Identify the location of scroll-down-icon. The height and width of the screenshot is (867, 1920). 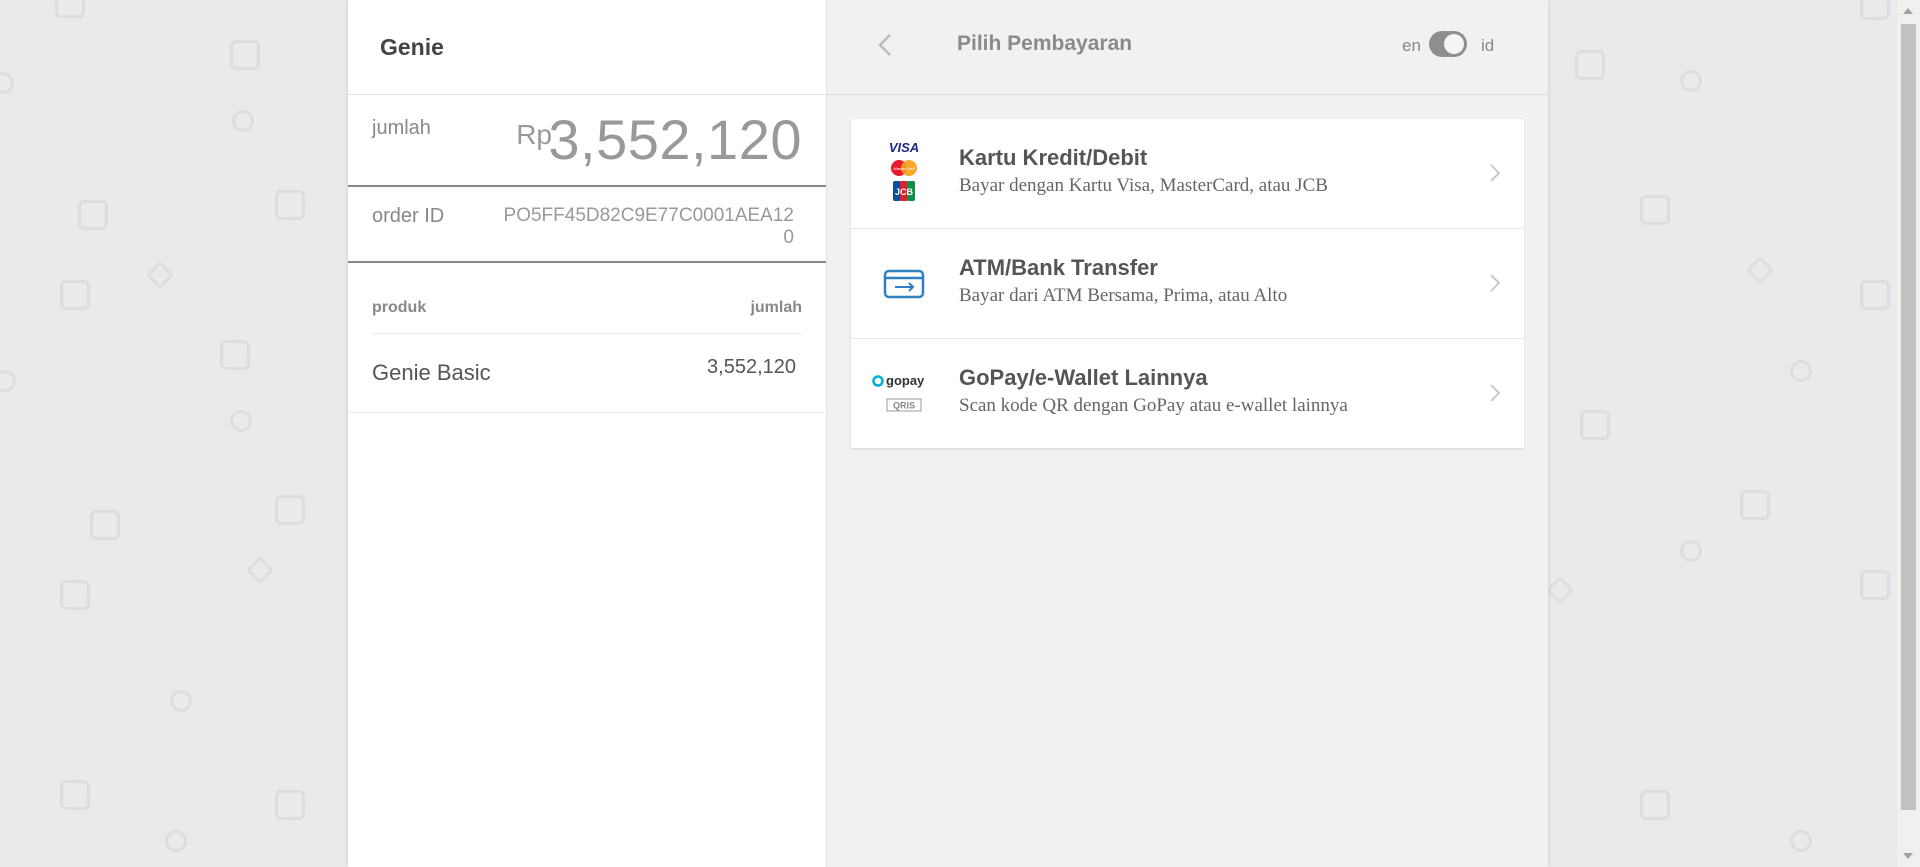
(1908, 856).